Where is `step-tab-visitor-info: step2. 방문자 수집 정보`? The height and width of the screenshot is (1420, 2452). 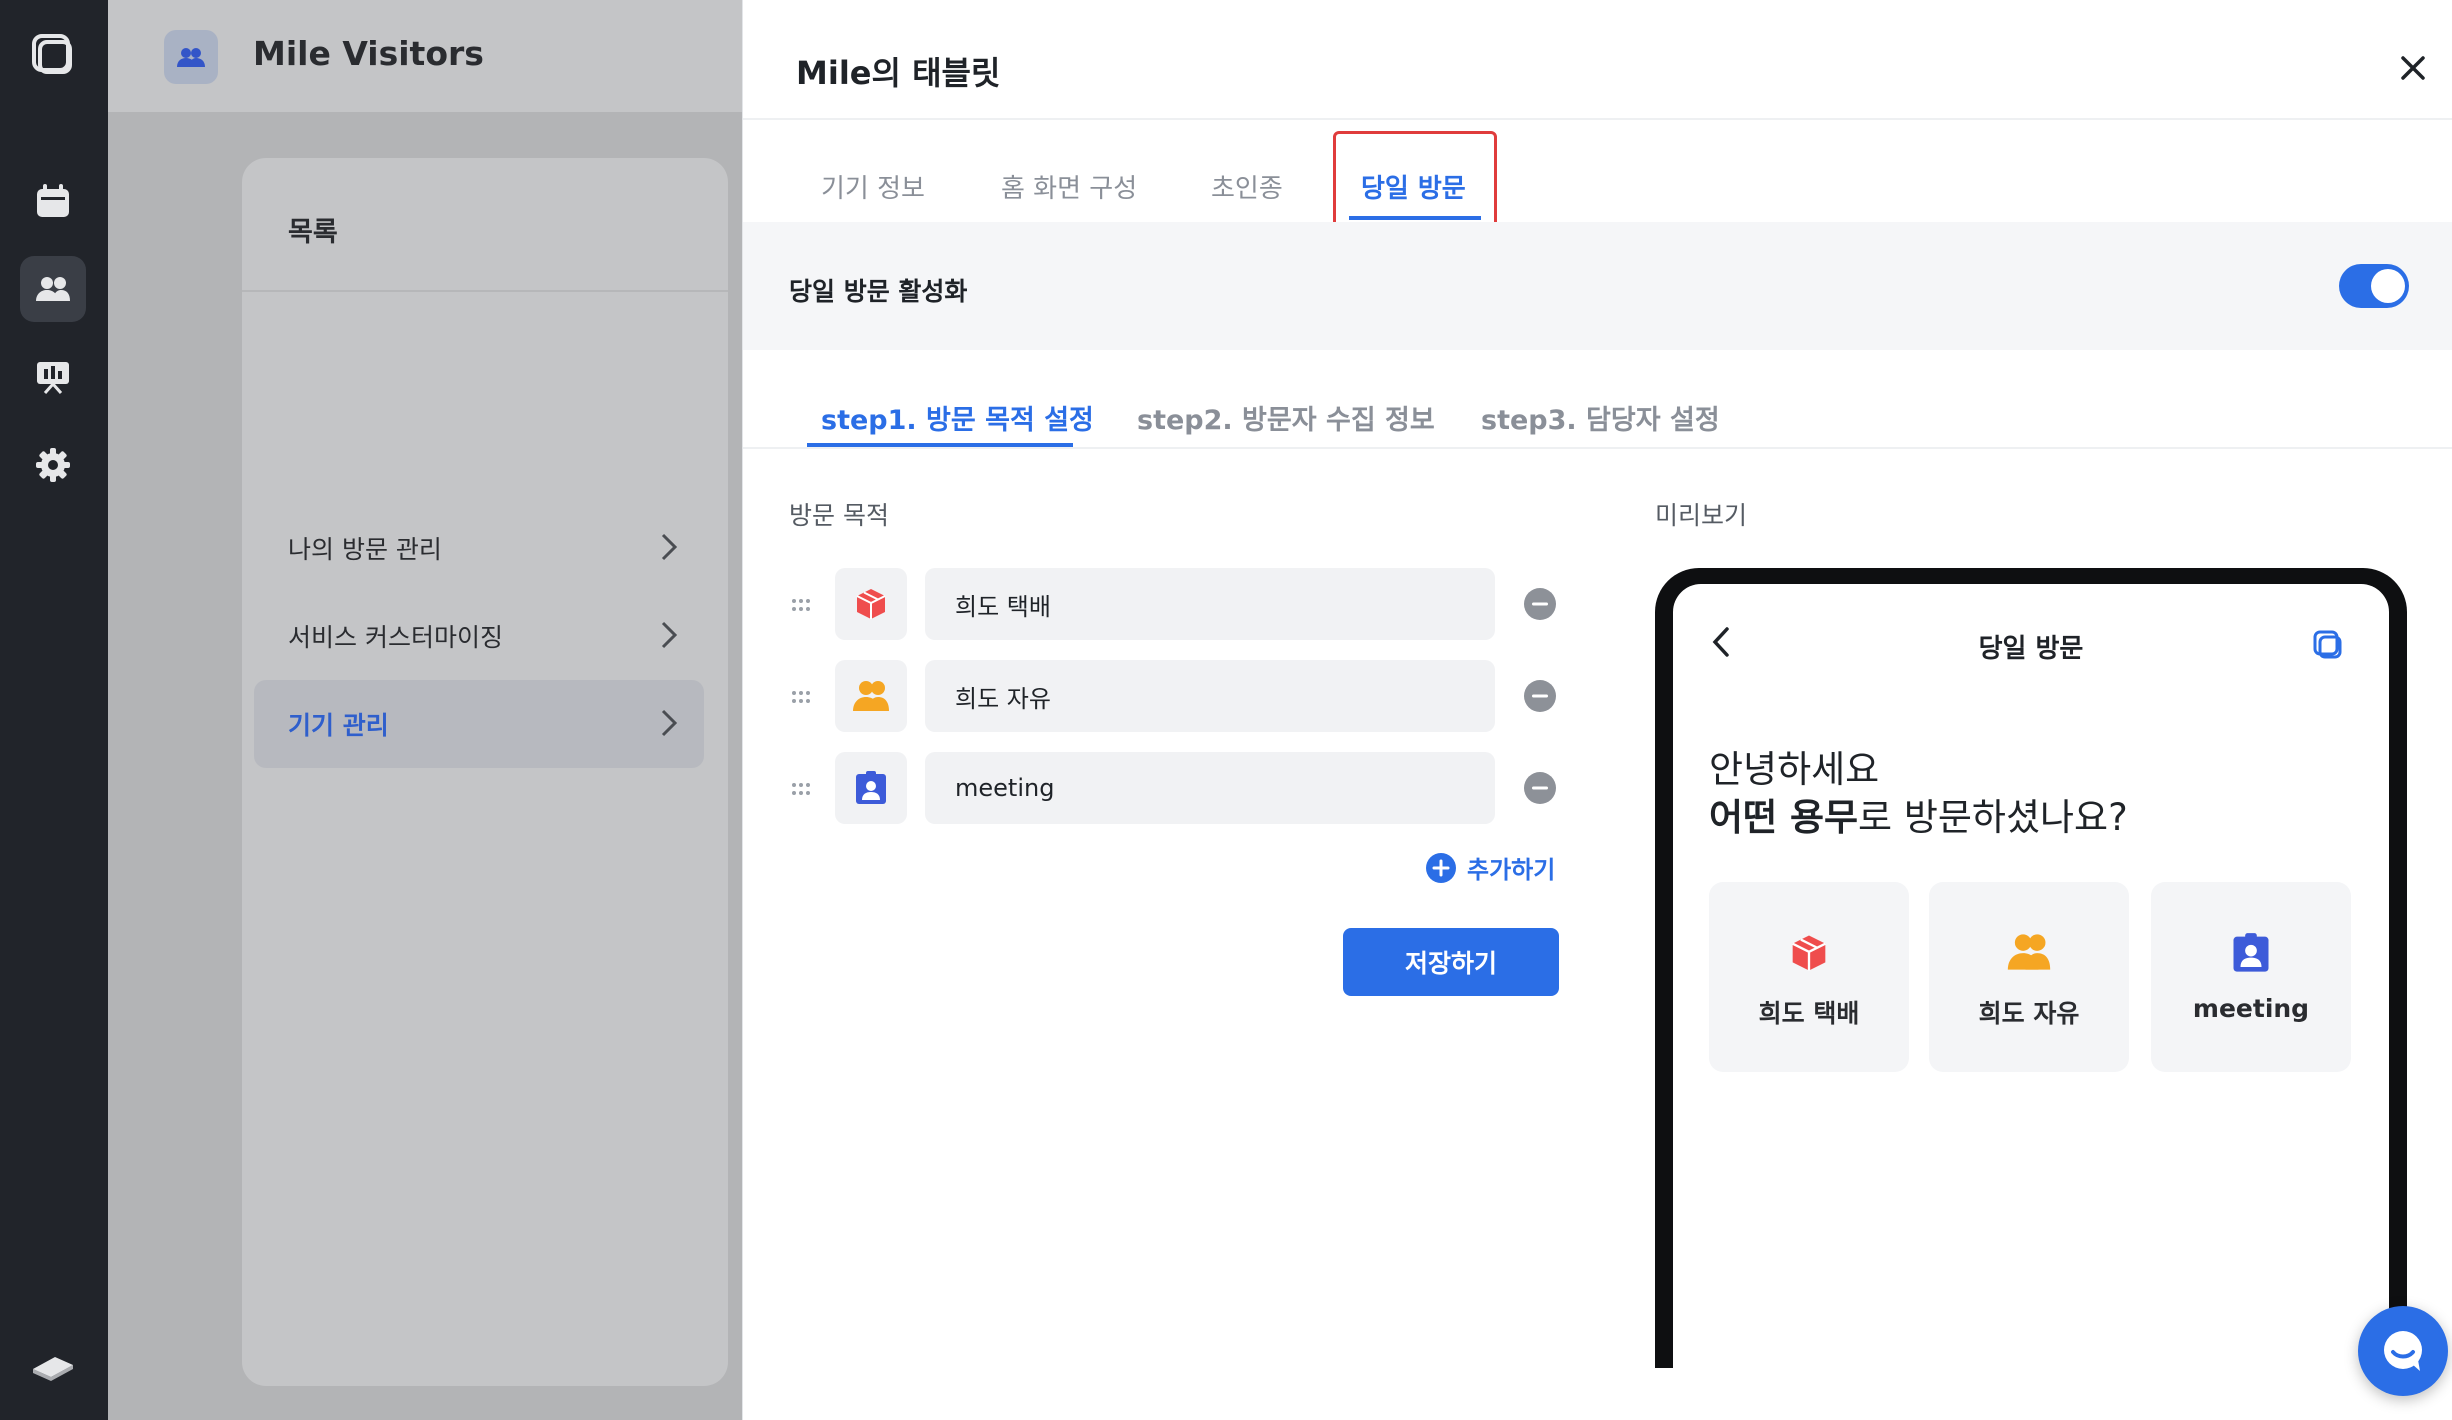
step-tab-visitor-info: step2. 방문자 수집 정보 is located at coordinates (1286, 417).